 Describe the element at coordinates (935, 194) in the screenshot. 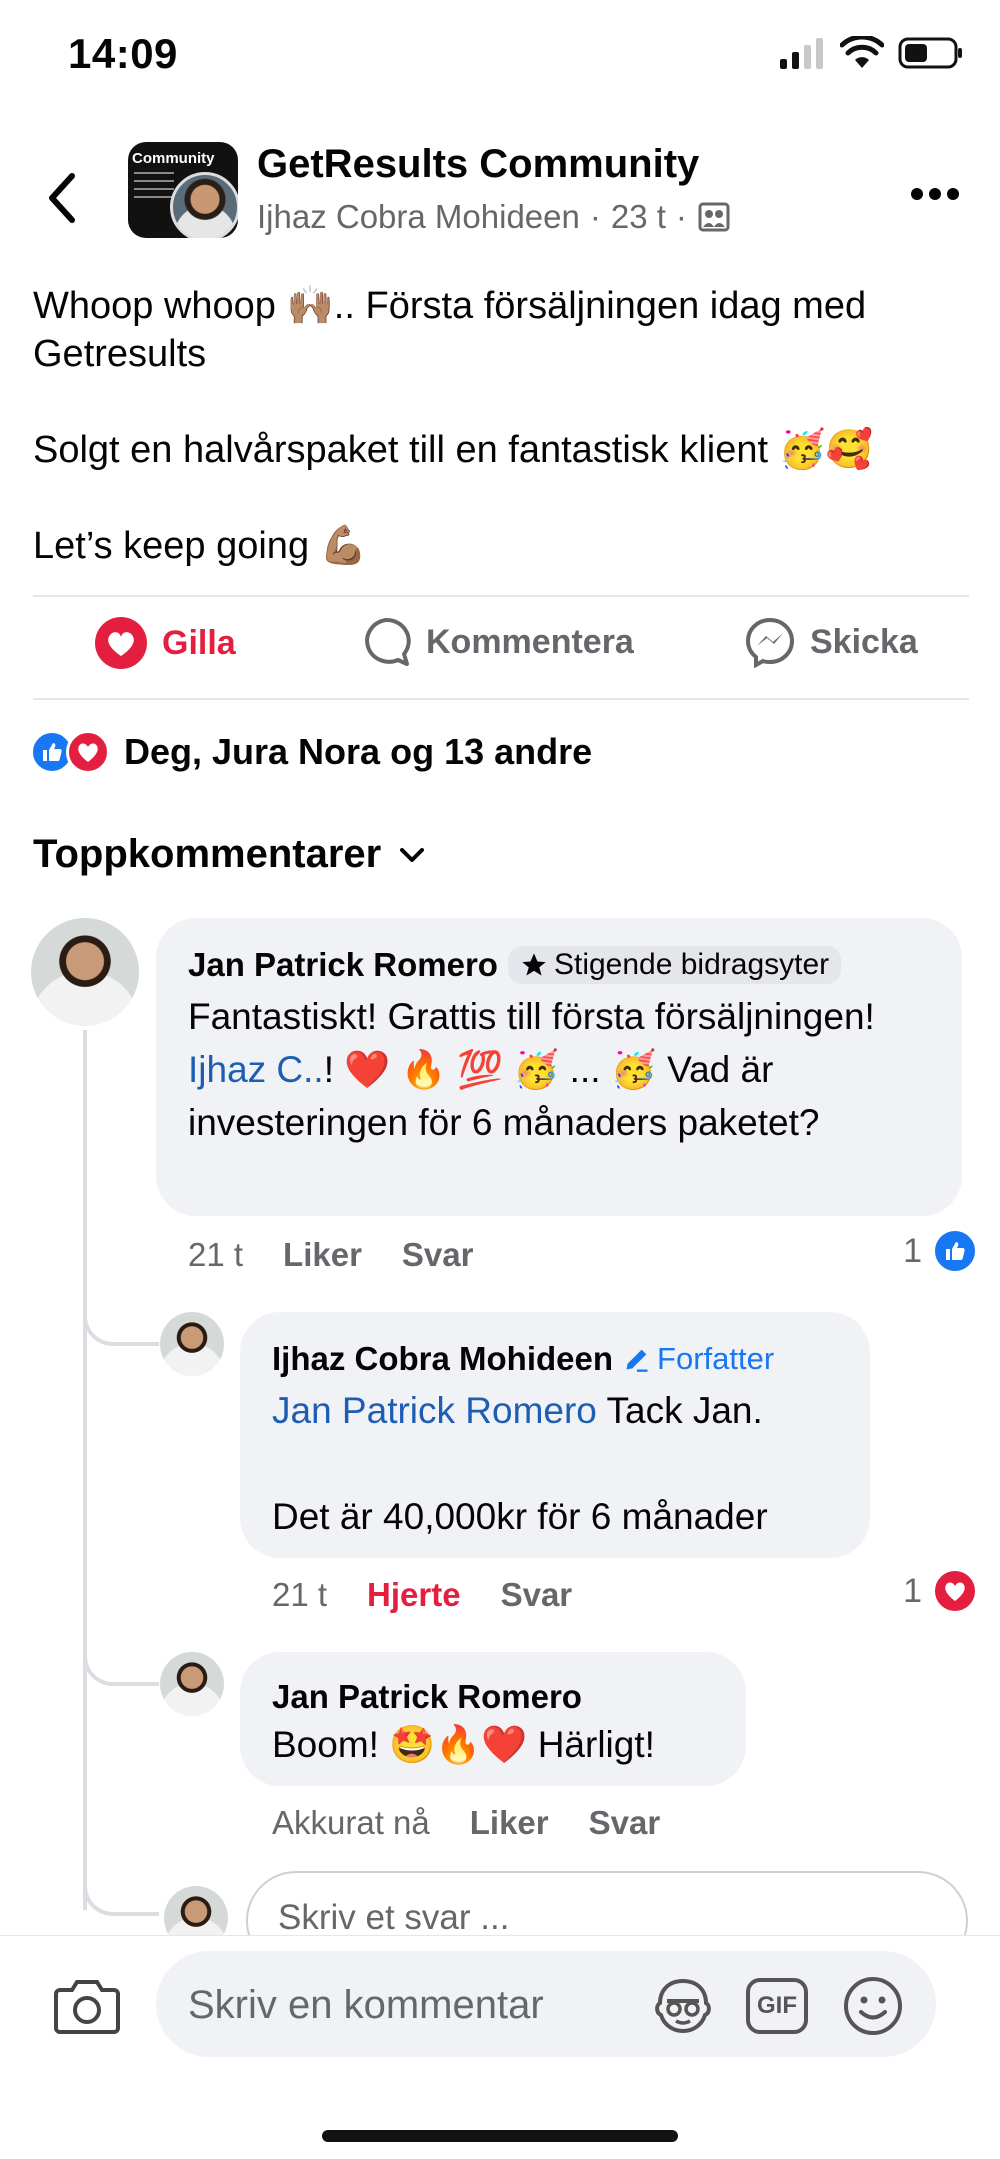

I see `more-options-icon` at that location.